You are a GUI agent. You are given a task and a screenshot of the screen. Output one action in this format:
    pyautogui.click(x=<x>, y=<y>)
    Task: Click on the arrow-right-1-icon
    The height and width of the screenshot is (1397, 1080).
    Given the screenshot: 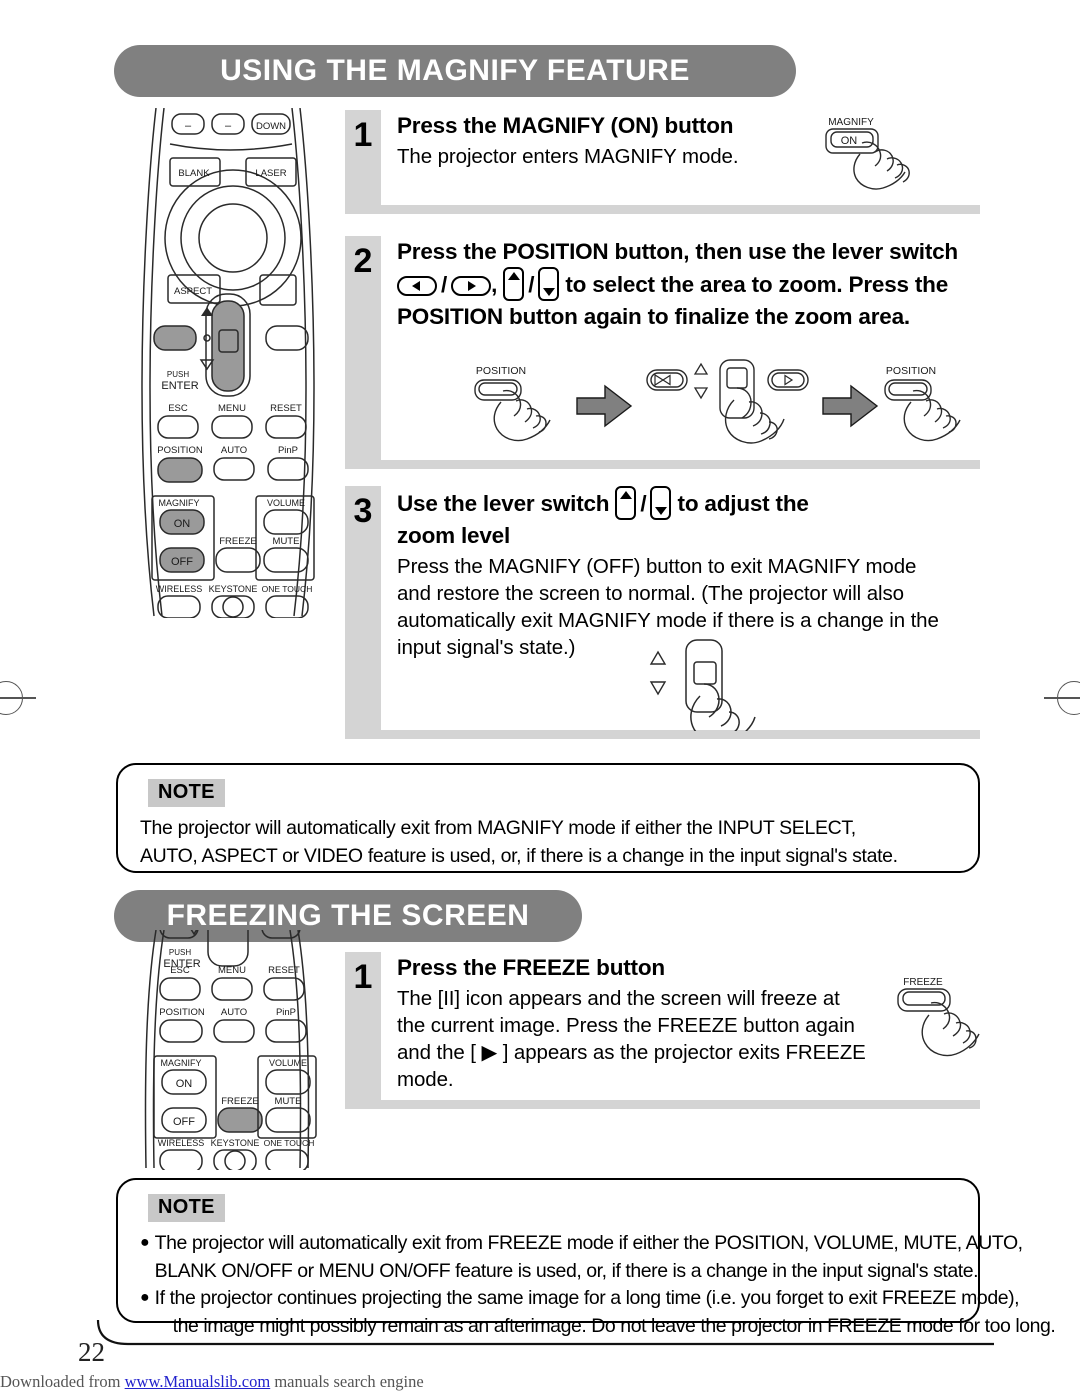 What is the action you would take?
    pyautogui.click(x=604, y=406)
    